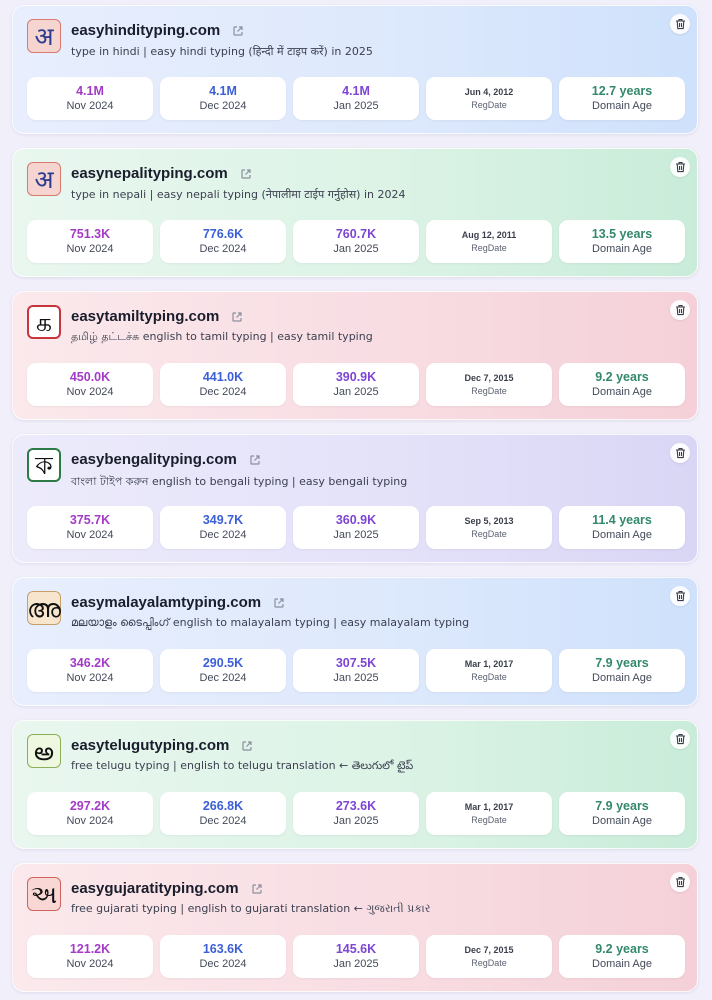 The width and height of the screenshot is (712, 1000). I want to click on stat-value: 266.8K, so click(223, 806).